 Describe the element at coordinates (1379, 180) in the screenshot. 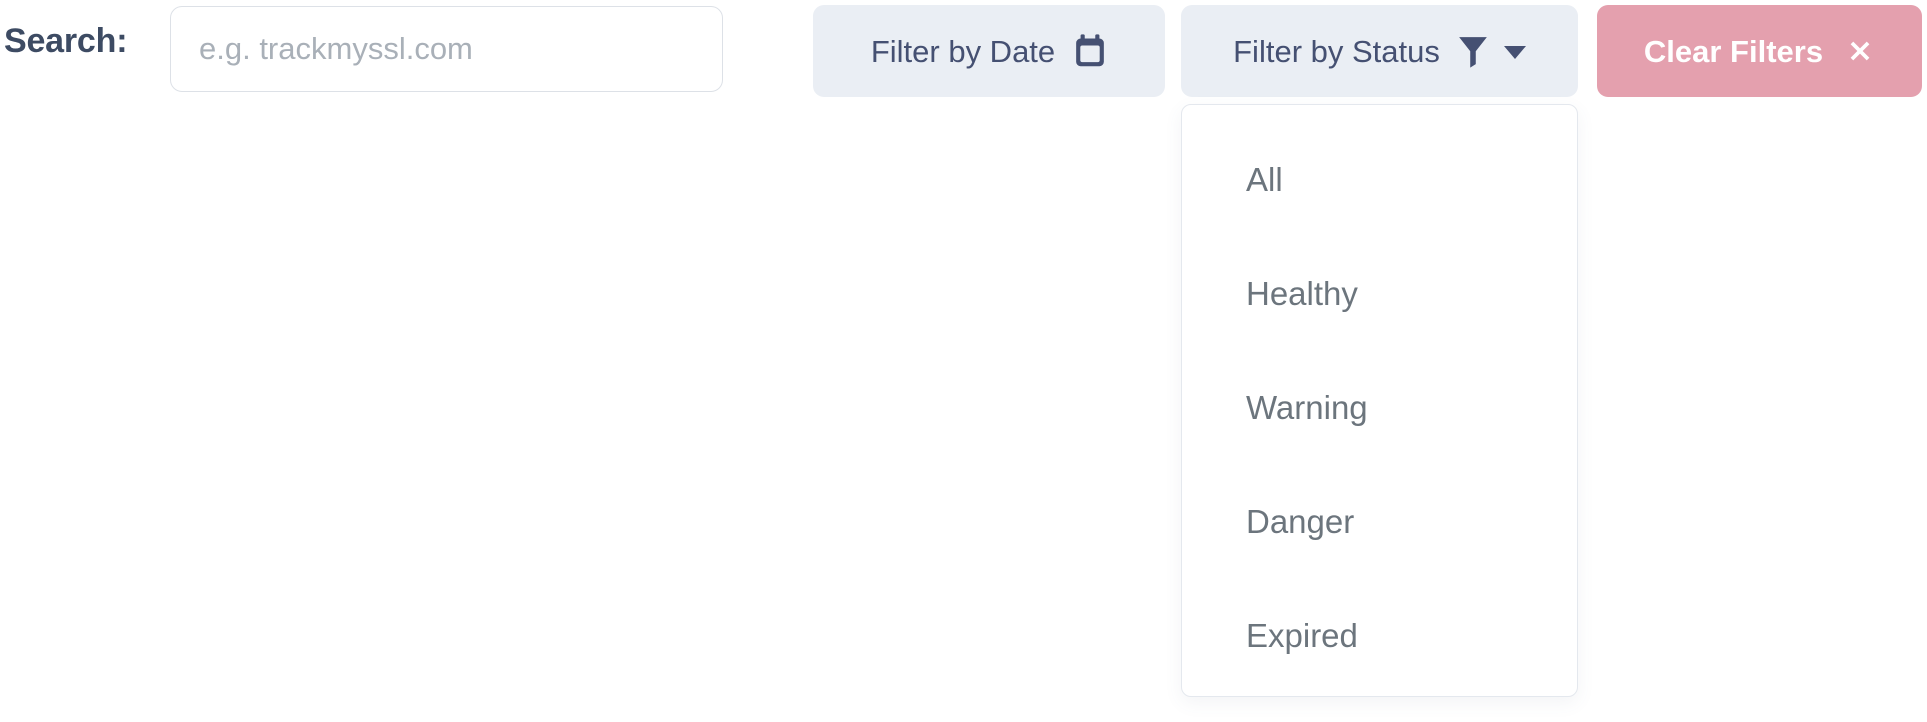

I see `status-option-all: All` at that location.